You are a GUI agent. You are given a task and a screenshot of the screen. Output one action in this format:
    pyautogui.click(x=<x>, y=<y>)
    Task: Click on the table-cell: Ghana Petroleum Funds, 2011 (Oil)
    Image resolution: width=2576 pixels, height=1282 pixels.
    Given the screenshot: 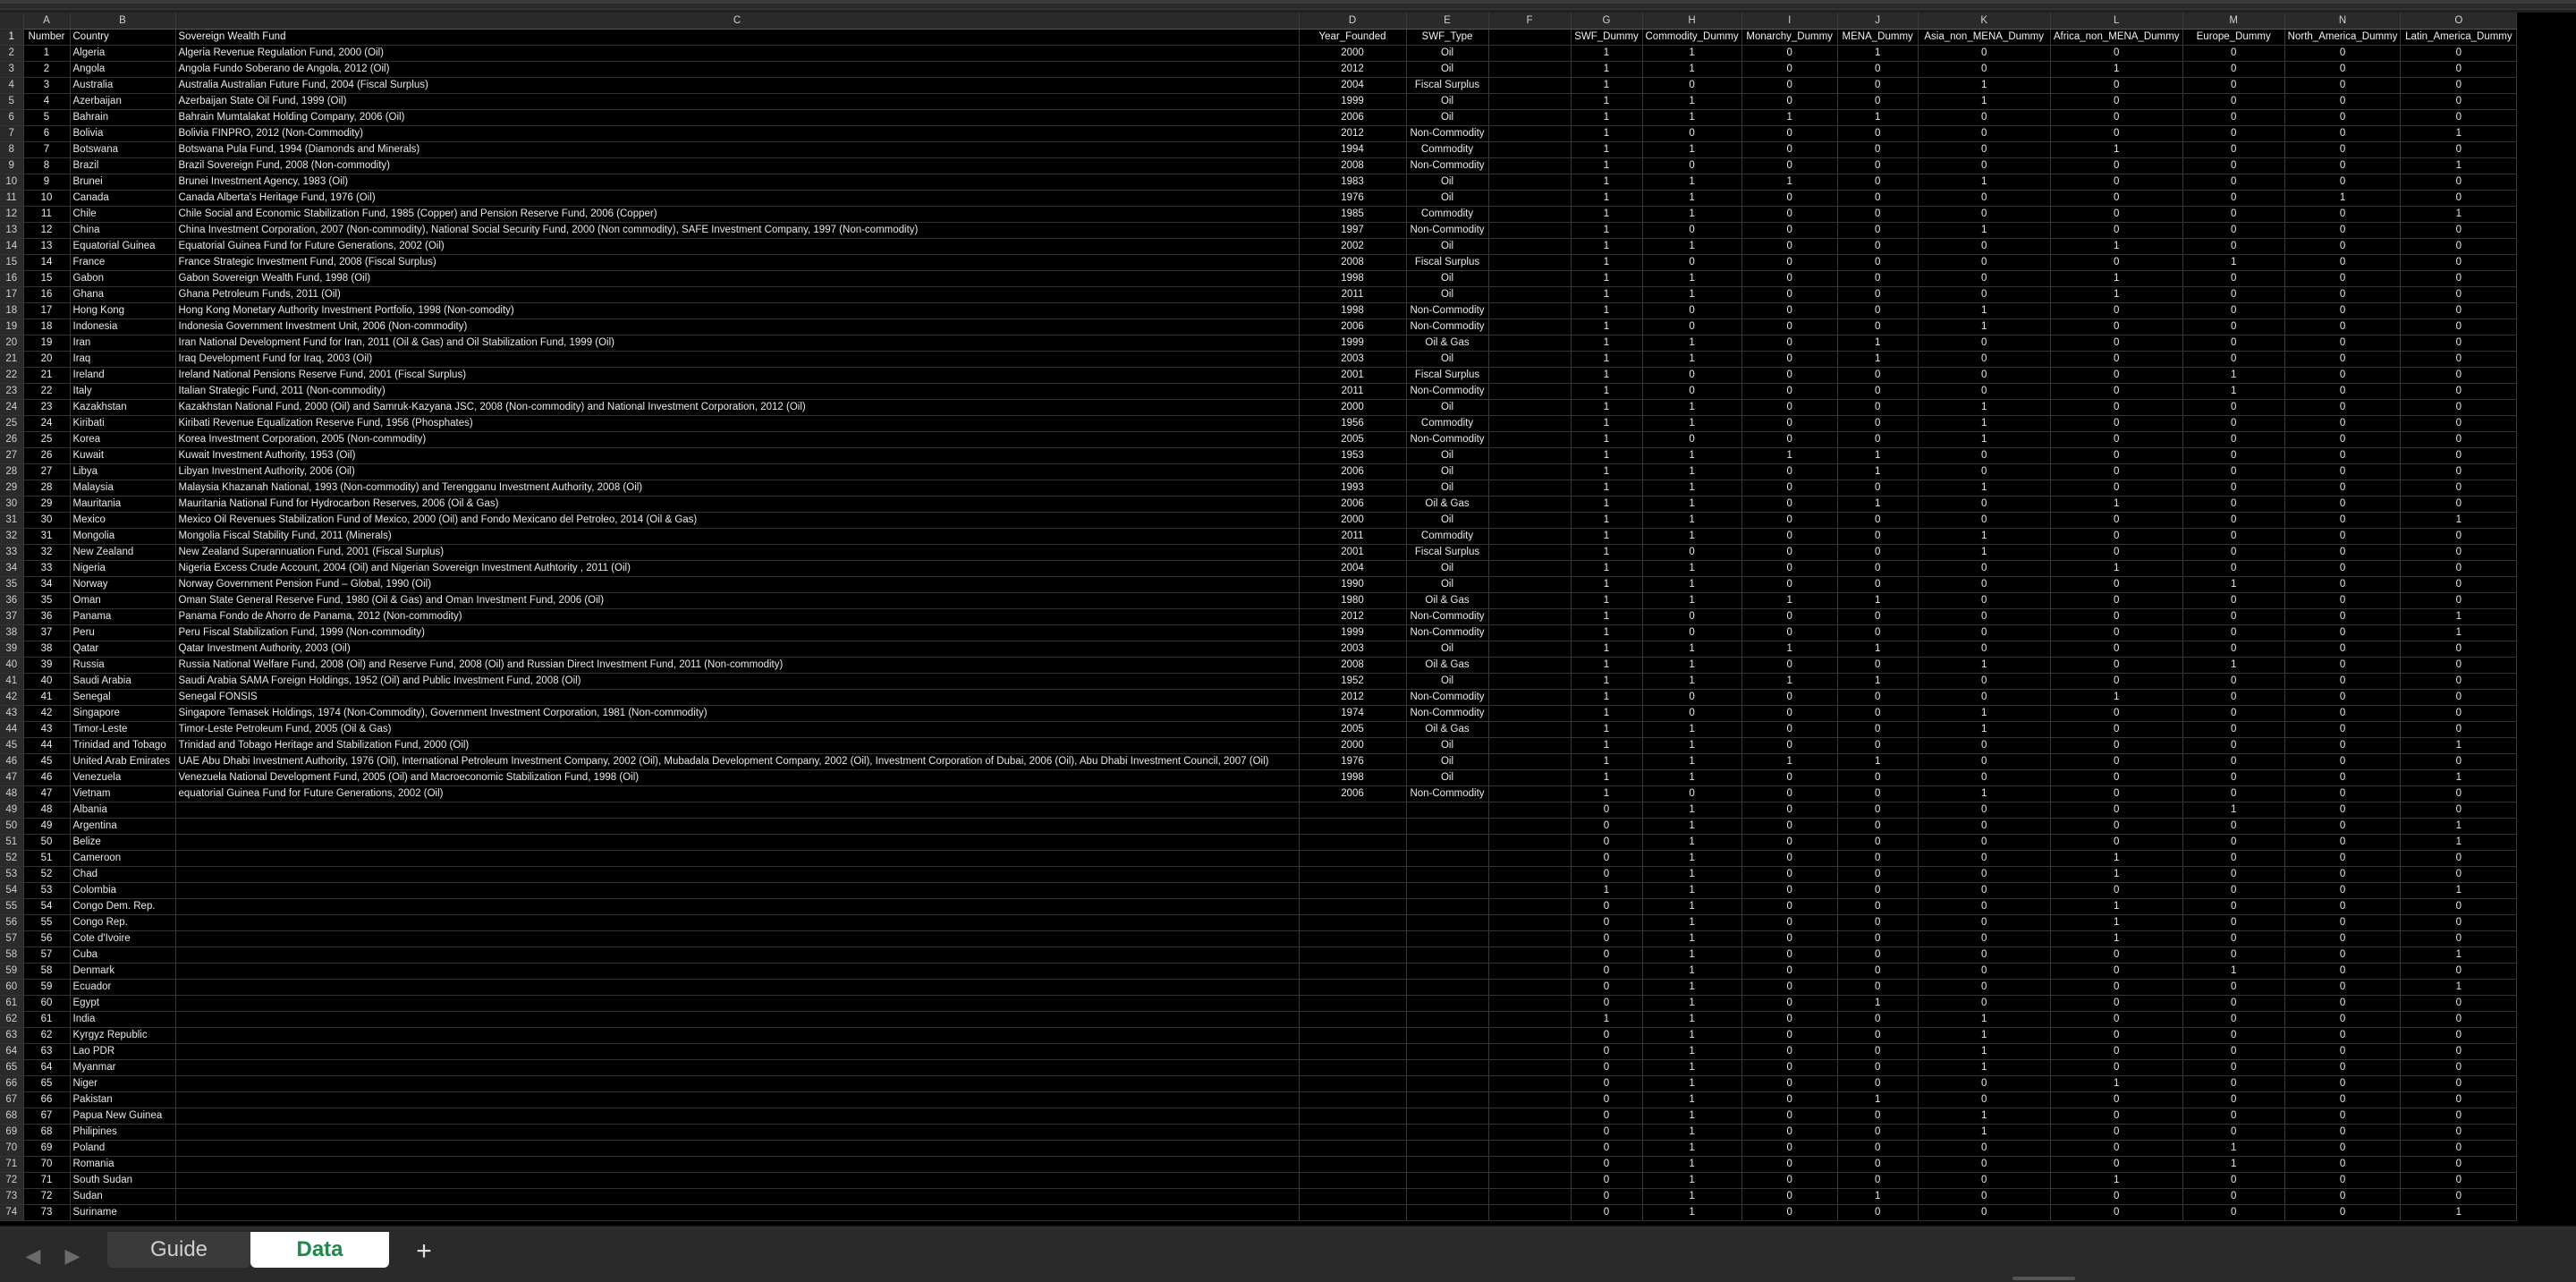 What is the action you would take?
    pyautogui.click(x=737, y=295)
    